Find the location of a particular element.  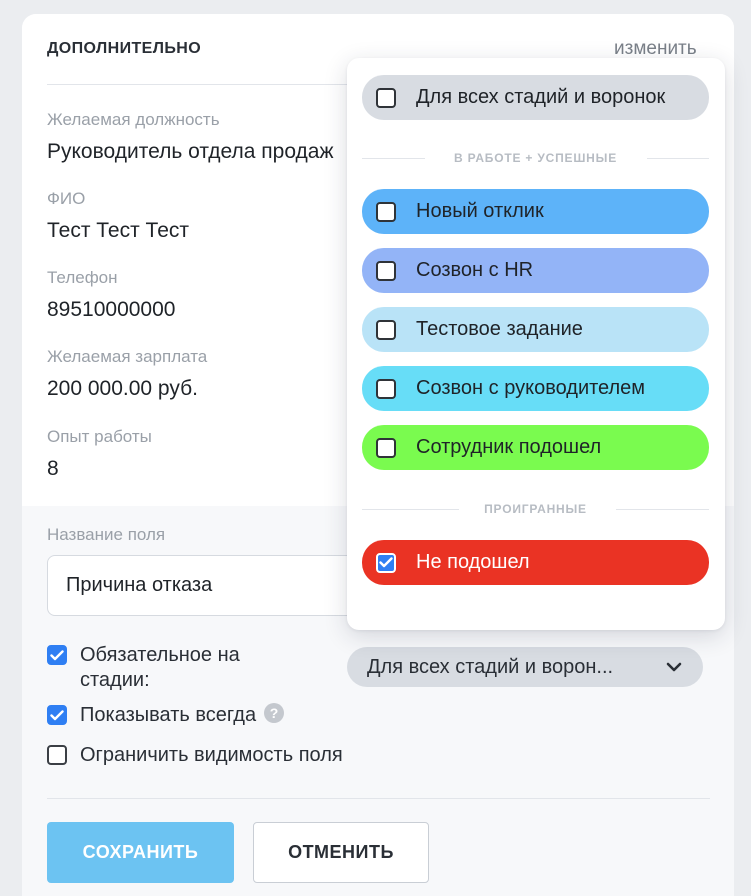

chevron-down-icon is located at coordinates (674, 667).